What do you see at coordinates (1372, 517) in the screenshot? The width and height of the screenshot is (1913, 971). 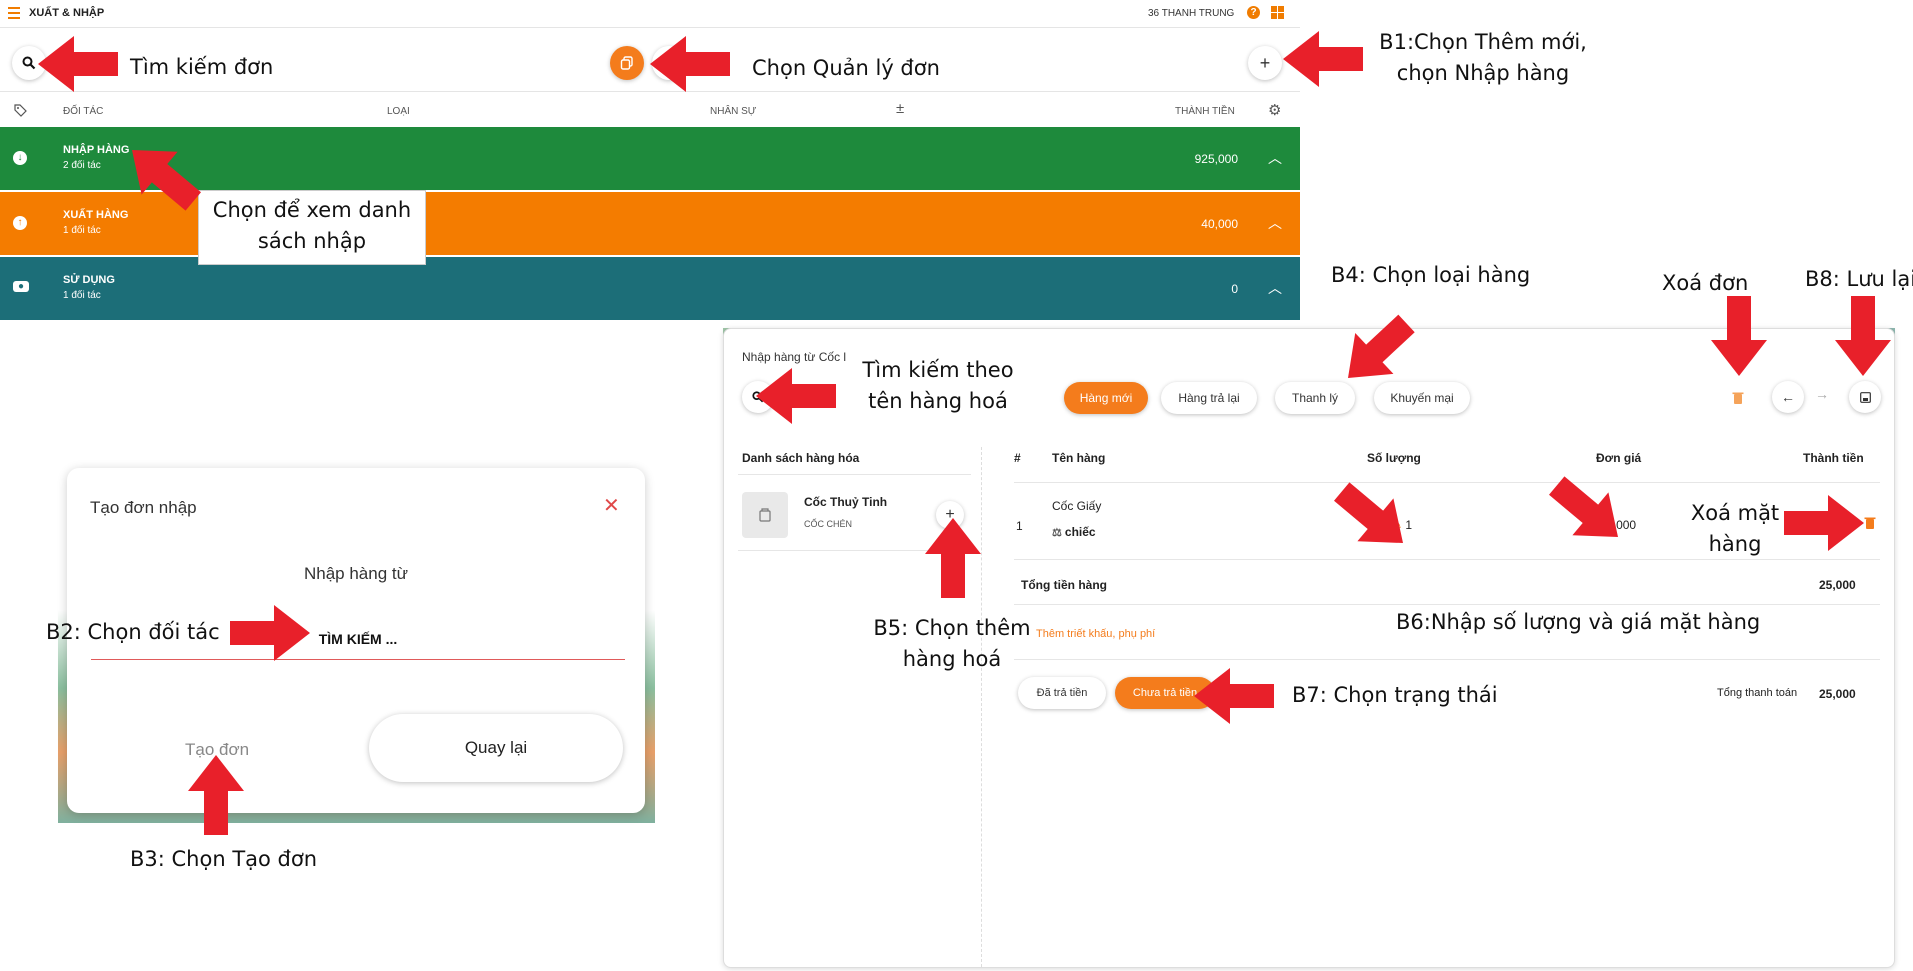 I see `arrow-b6-qty` at bounding box center [1372, 517].